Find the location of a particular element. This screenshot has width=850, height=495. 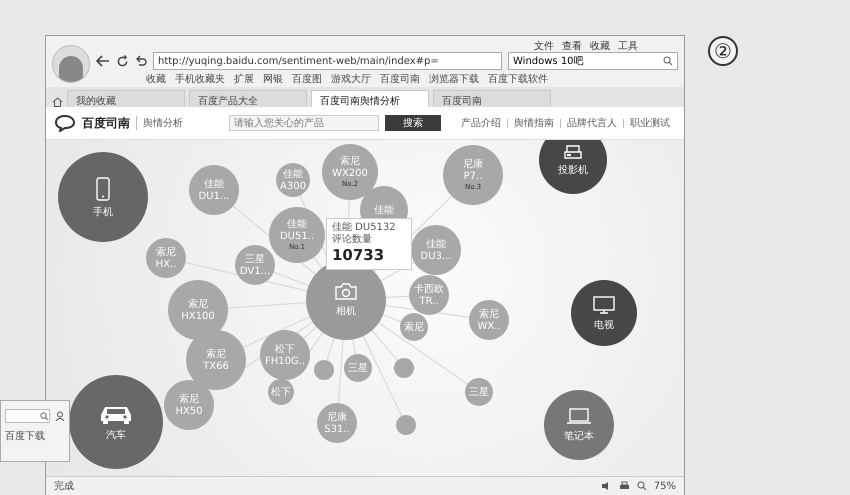

bookmark-item: 百度下载软件 is located at coordinates (518, 79).